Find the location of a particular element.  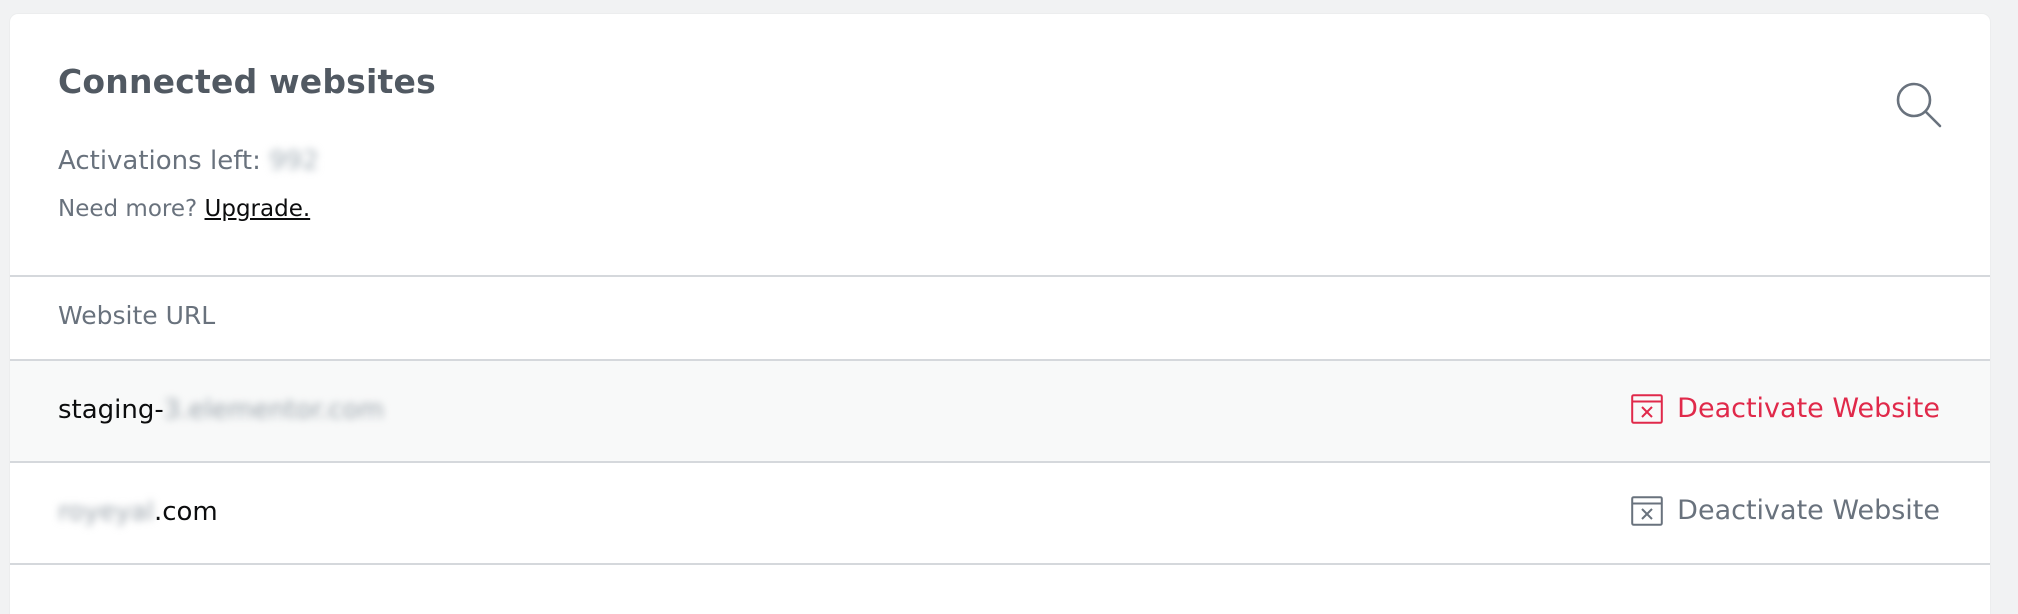

url-prefix: staging- is located at coordinates (111, 410).